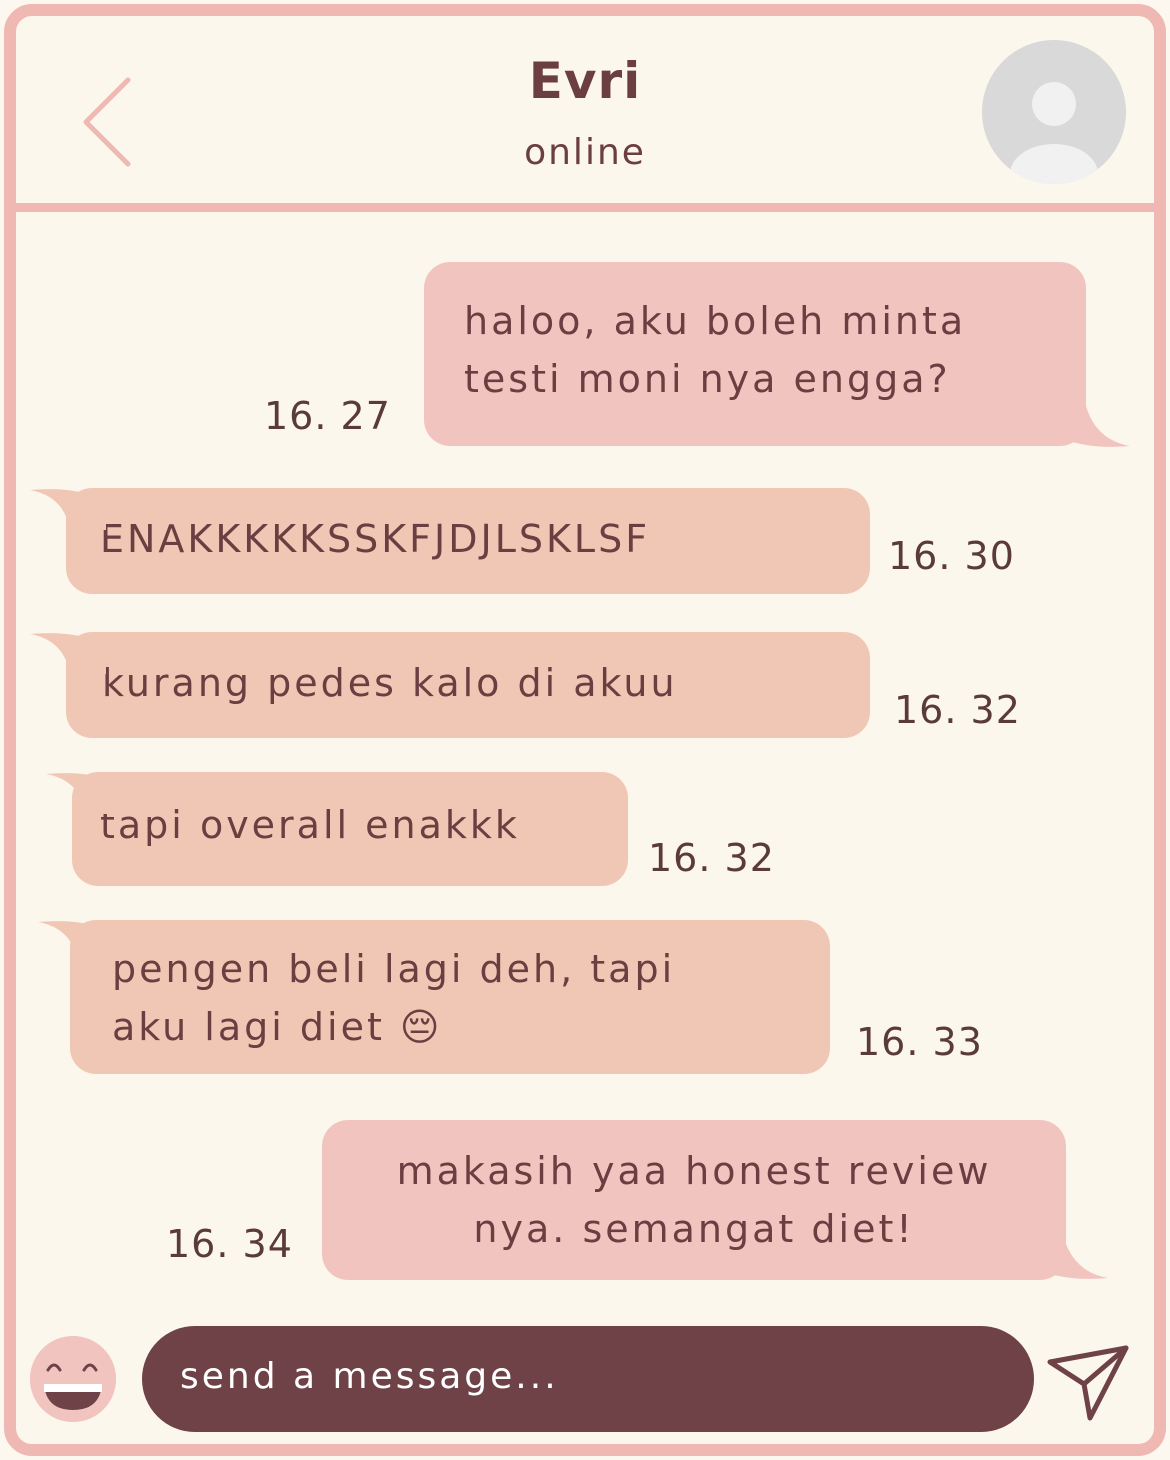  What do you see at coordinates (694, 1229) in the screenshot?
I see `message-line: nya. semangat diet!` at bounding box center [694, 1229].